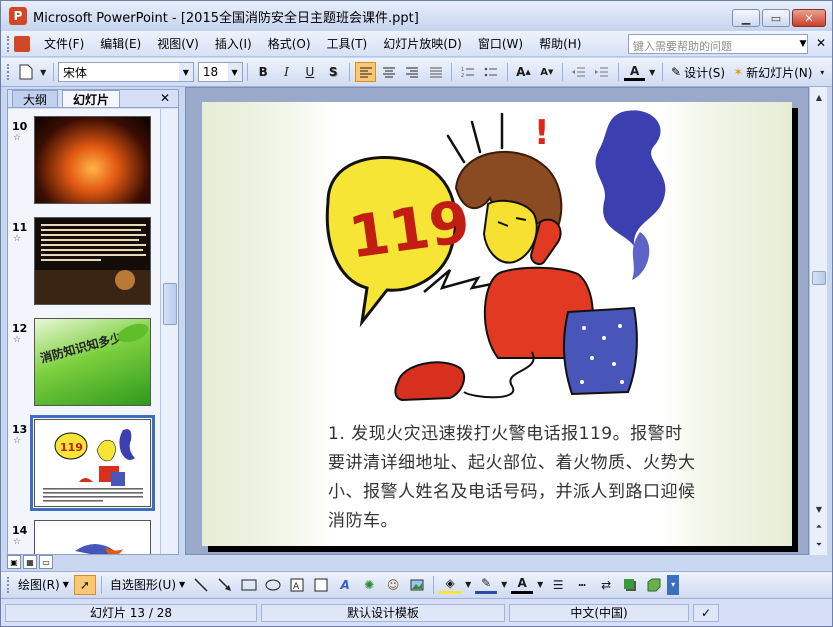 The height and width of the screenshot is (627, 833). What do you see at coordinates (635, 72) in the screenshot?
I see `font-color-icon: A` at bounding box center [635, 72].